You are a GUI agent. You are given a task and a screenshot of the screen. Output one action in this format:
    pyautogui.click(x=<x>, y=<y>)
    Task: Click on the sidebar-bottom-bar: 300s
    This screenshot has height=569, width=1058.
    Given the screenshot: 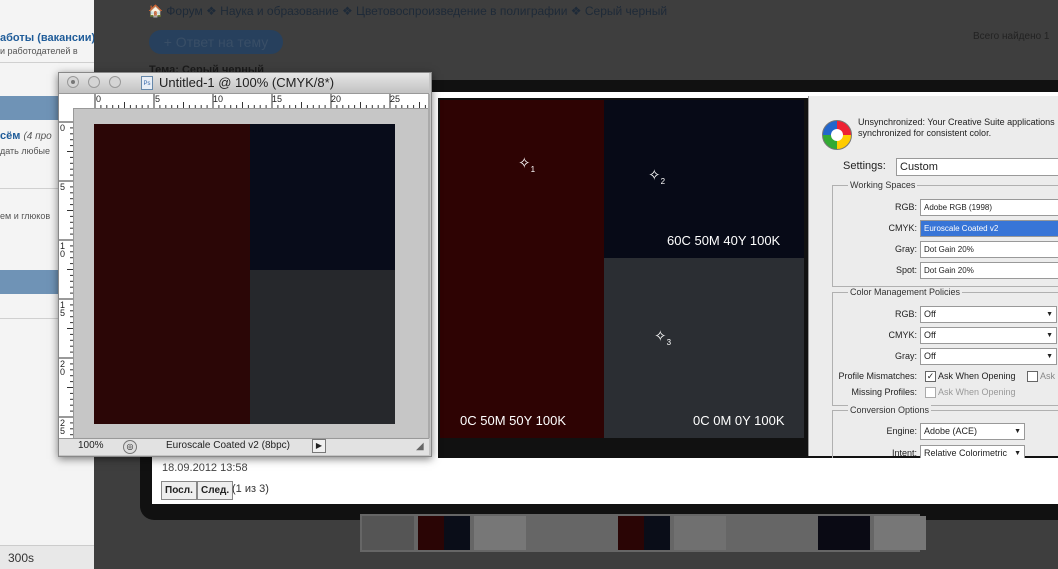 What is the action you would take?
    pyautogui.click(x=47, y=557)
    